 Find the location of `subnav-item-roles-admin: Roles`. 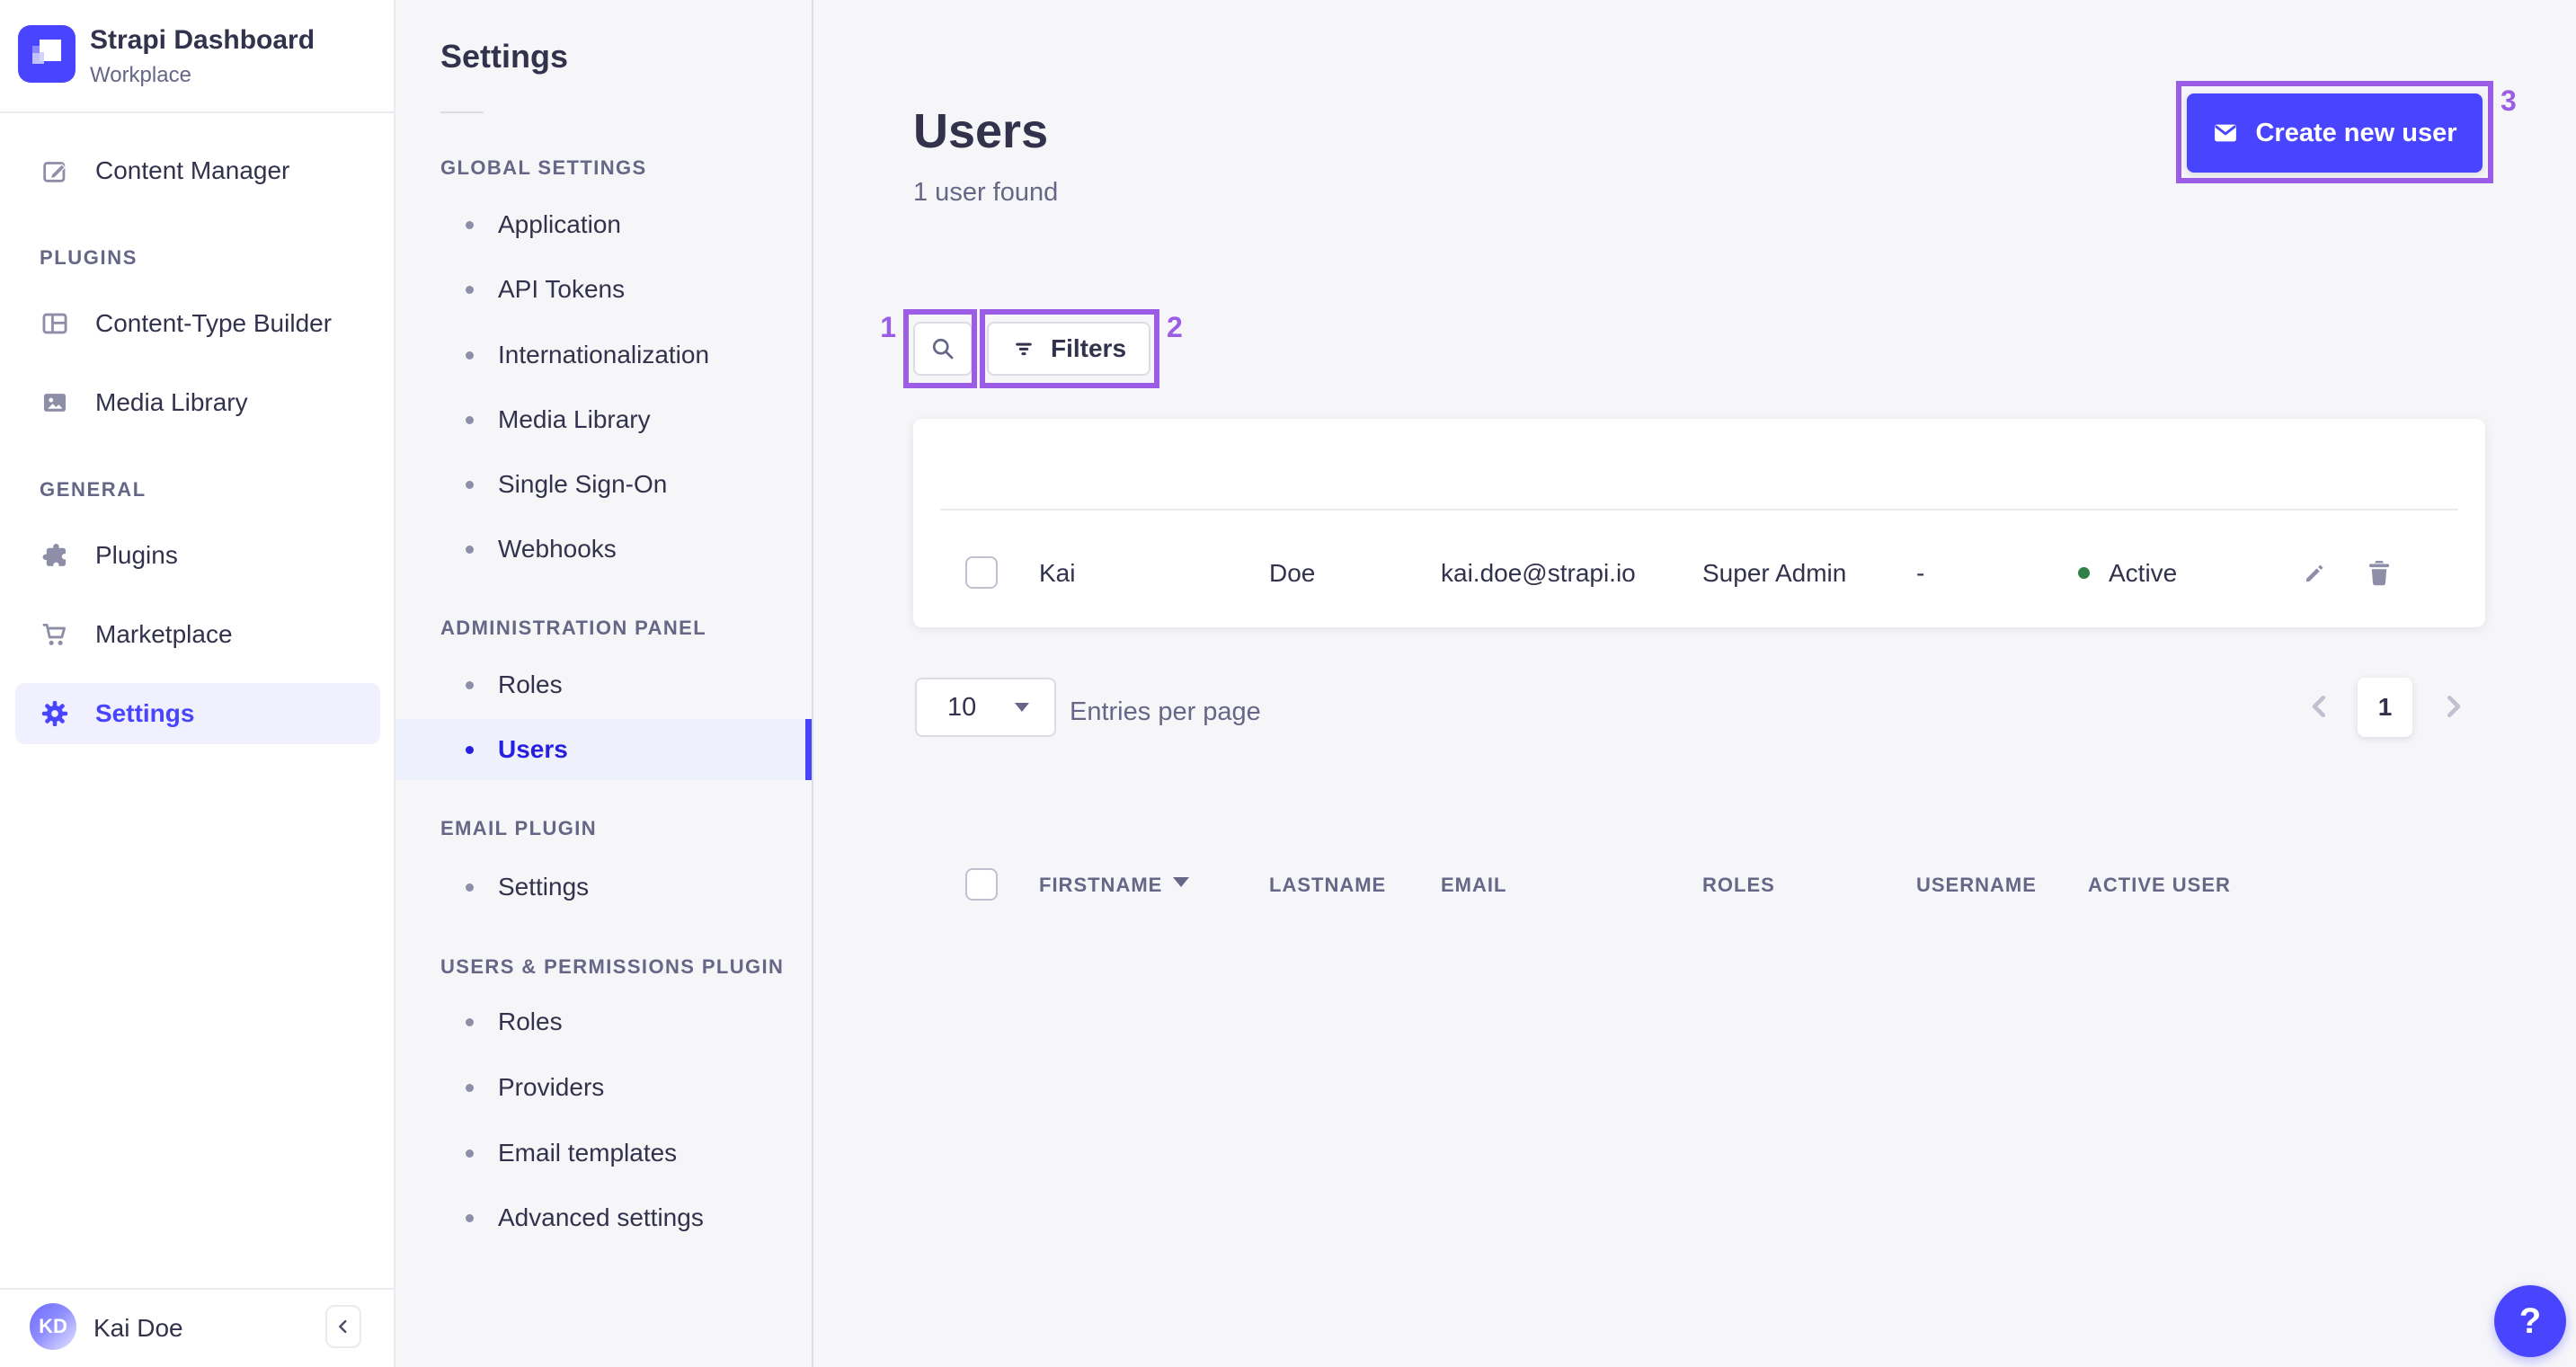

subnav-item-roles-admin: Roles is located at coordinates (603, 685).